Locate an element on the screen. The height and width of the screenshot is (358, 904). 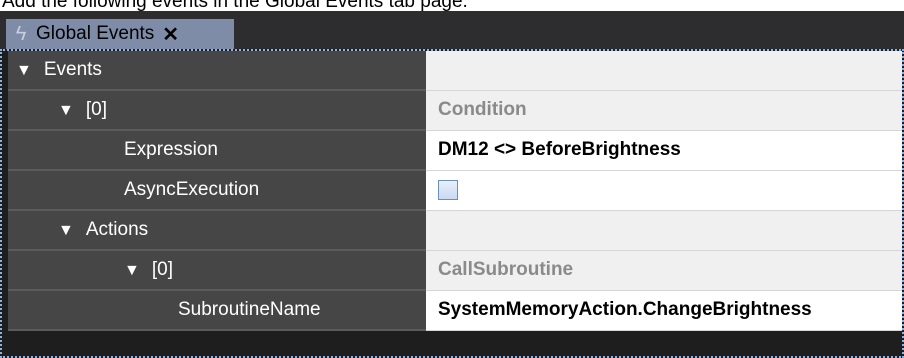
property-name: Actions is located at coordinates (117, 229).